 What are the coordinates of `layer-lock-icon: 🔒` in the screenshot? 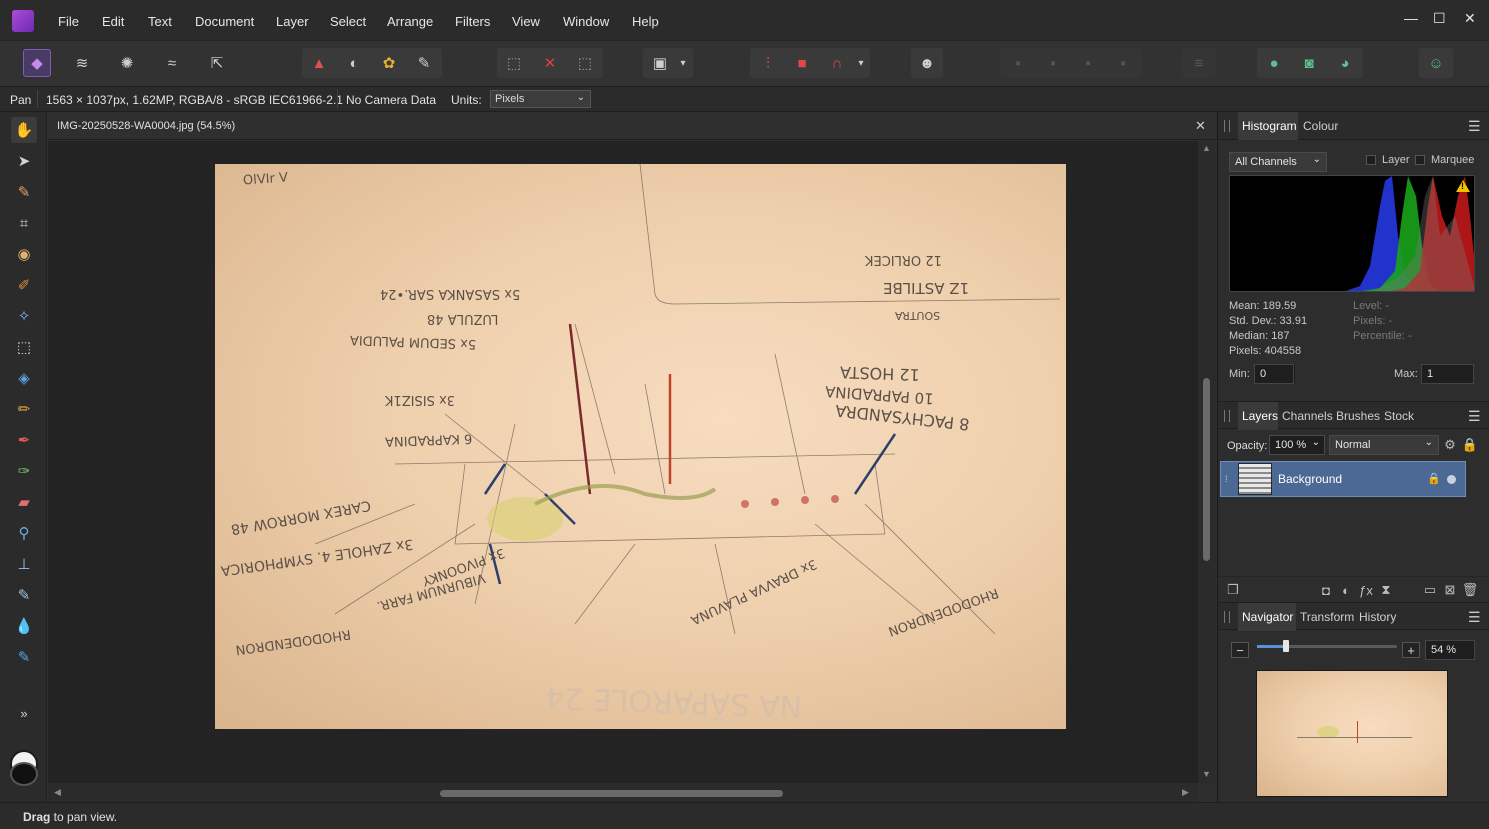 It's located at (1434, 478).